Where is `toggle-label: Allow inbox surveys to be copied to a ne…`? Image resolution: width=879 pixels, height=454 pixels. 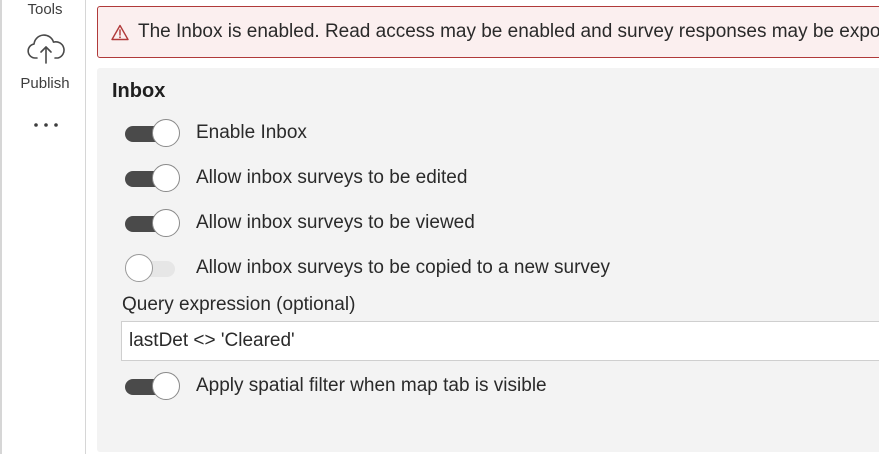 toggle-label: Allow inbox surveys to be copied to a ne… is located at coordinates (403, 267).